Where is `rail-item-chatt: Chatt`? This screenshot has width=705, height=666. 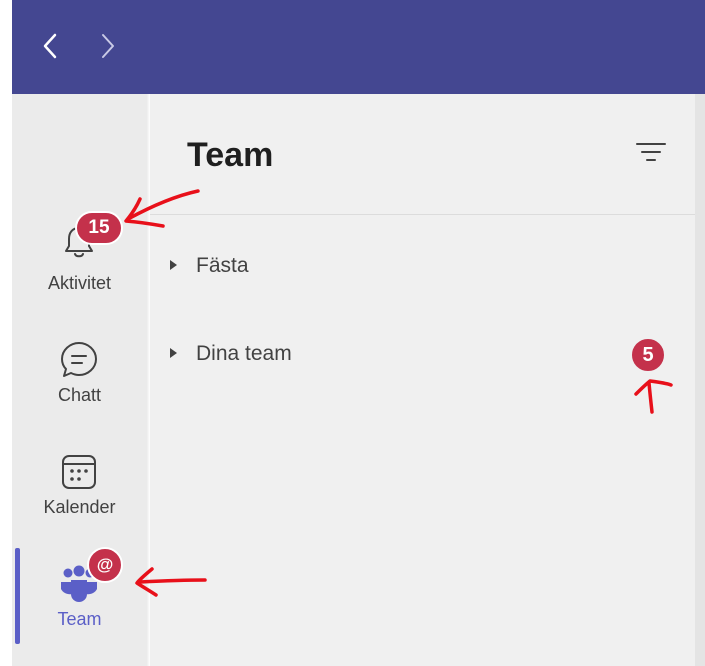
rail-item-chatt: Chatt is located at coordinates (79, 390).